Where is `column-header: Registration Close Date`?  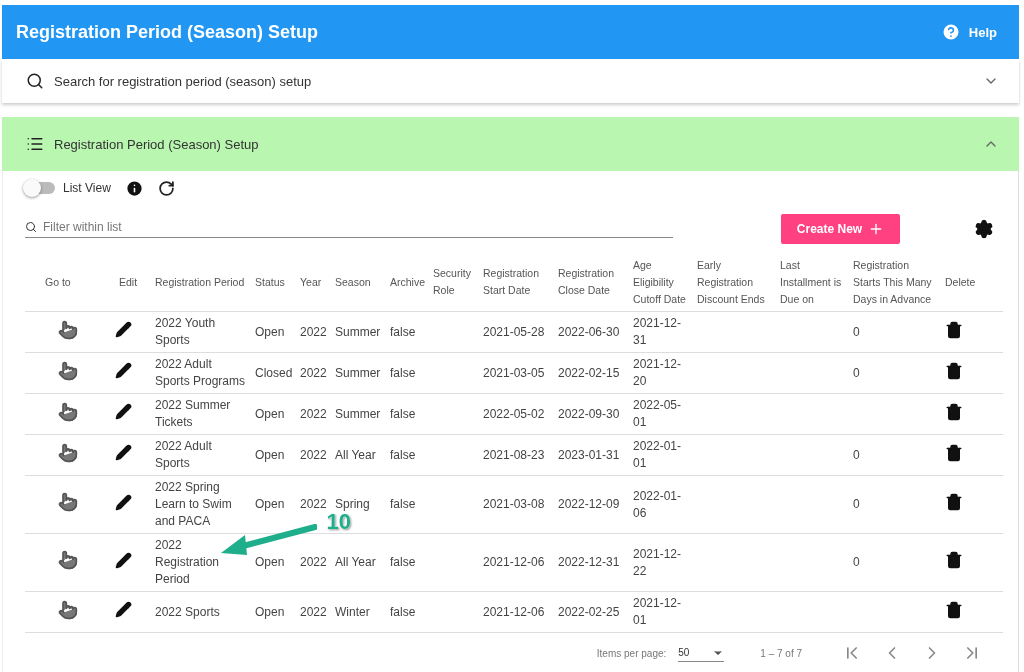
column-header: Registration Close Date is located at coordinates (591, 282).